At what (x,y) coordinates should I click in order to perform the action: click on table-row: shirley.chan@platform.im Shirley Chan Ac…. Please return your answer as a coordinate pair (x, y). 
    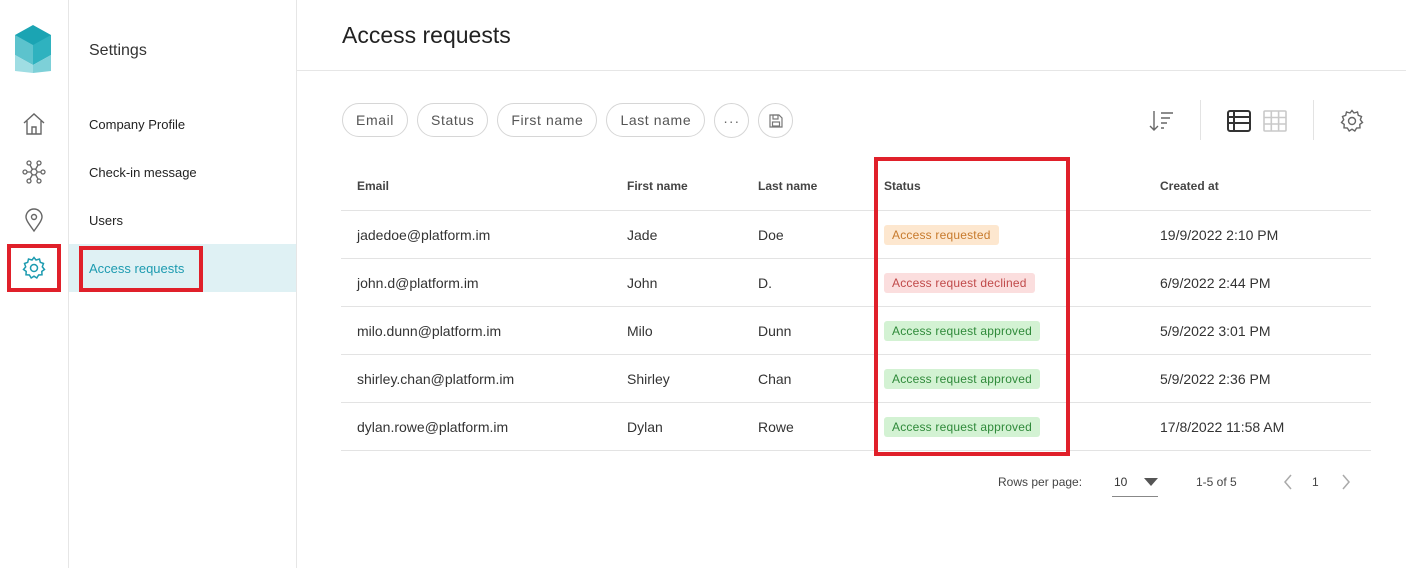
    Looking at the image, I should click on (856, 379).